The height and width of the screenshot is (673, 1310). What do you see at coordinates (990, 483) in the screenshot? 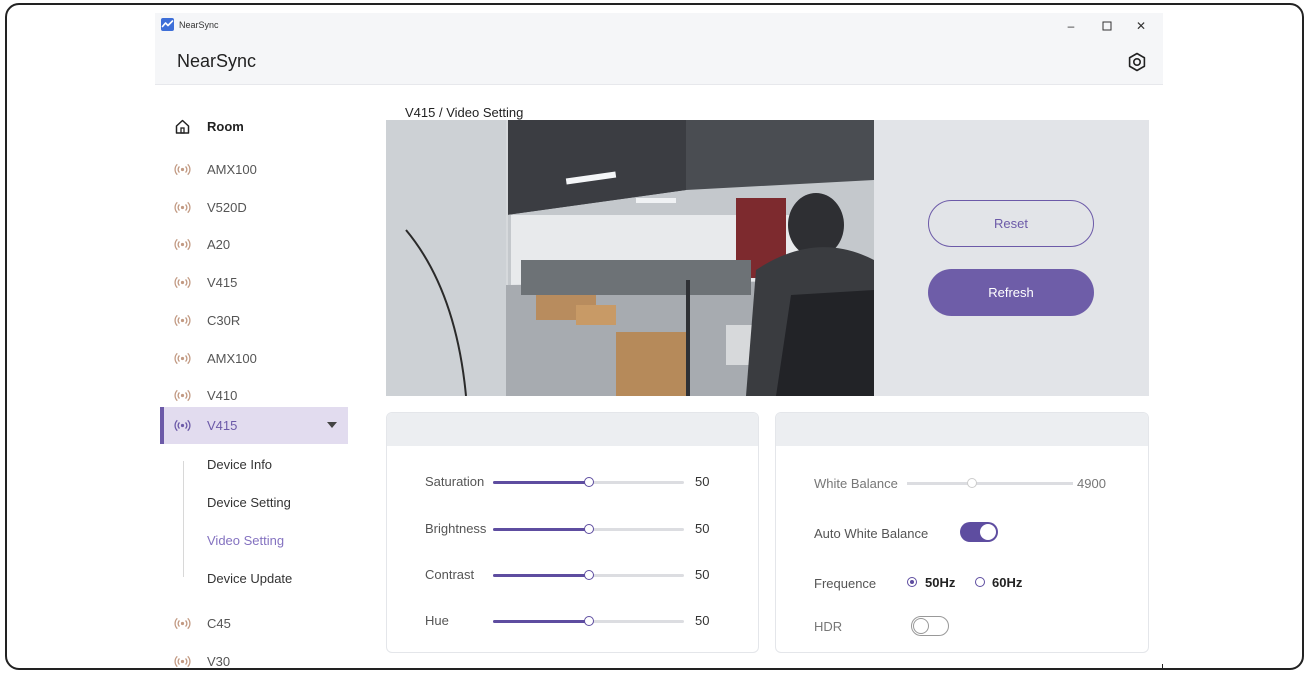
I see `white-balance-slider` at bounding box center [990, 483].